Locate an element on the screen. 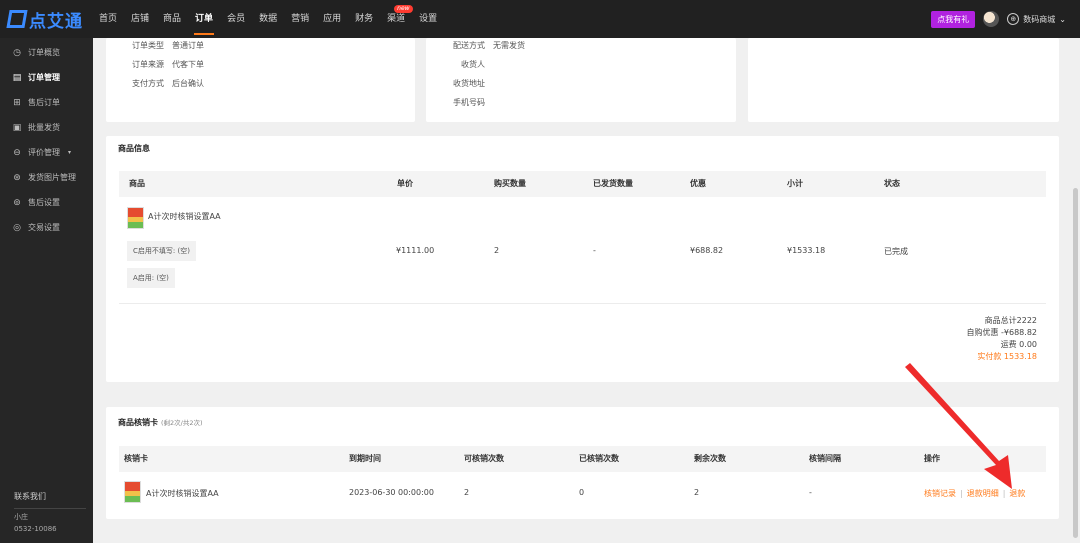 Image resolution: width=1080 pixels, height=543 pixels. receiver-row: 收货人 is located at coordinates (477, 64).